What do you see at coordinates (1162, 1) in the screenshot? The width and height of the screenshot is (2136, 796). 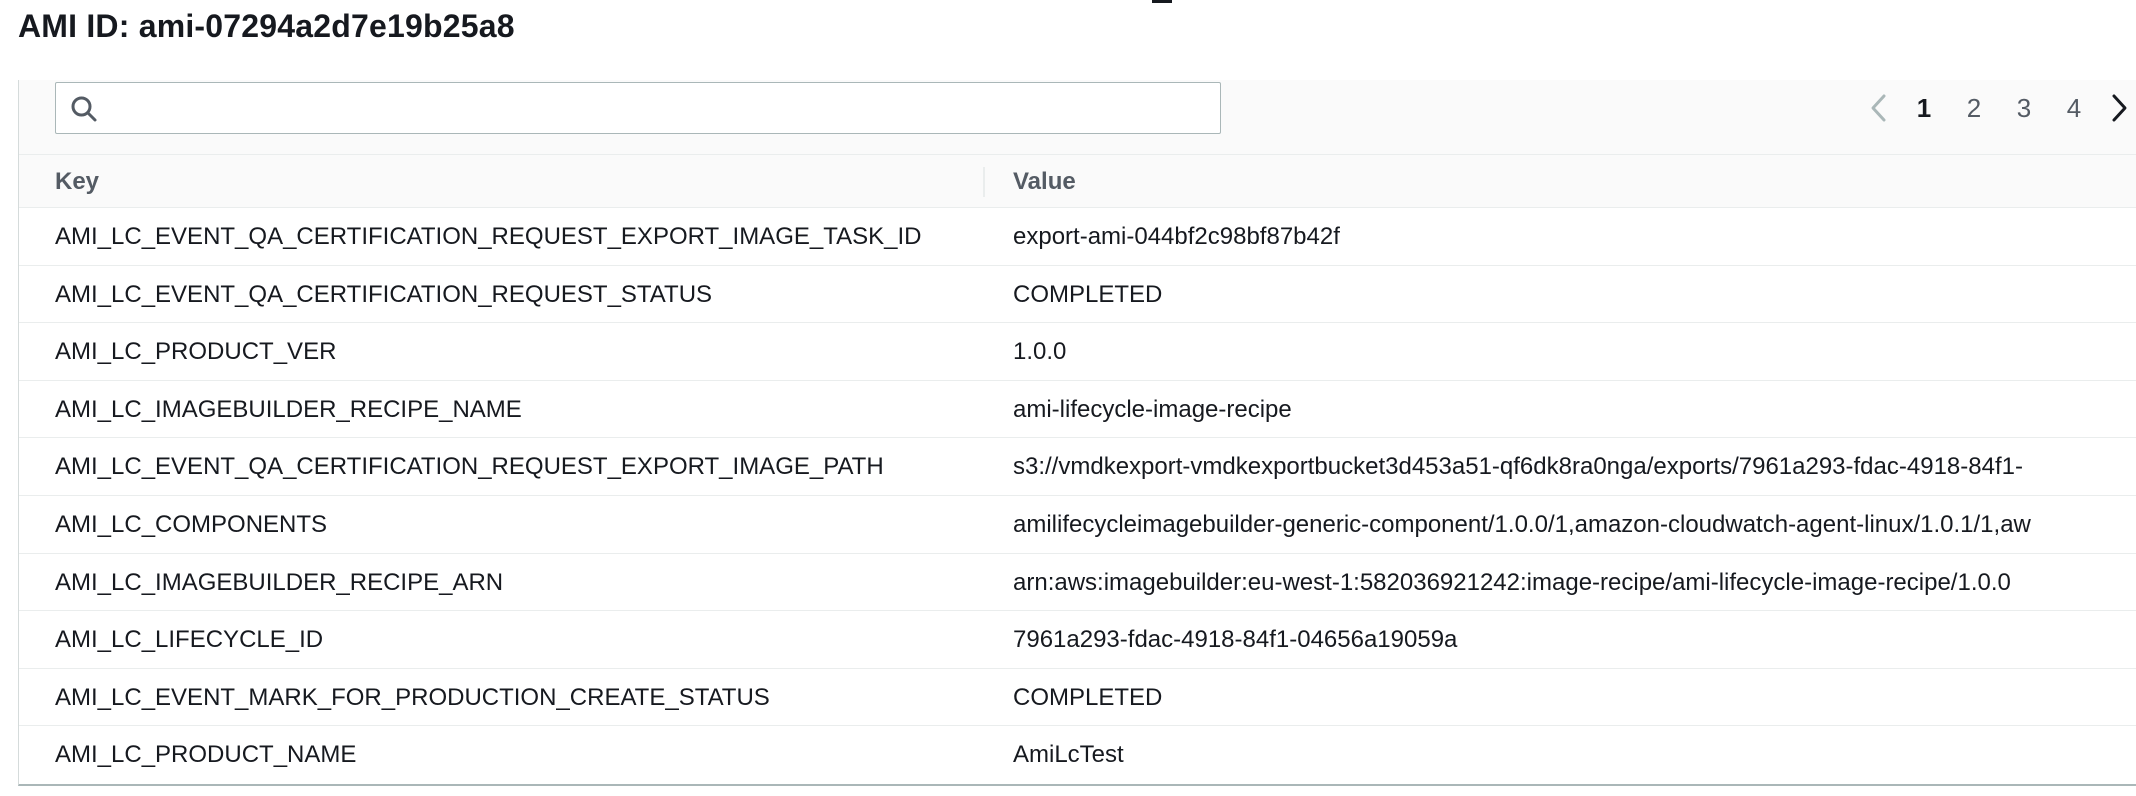 I see `top-edge-marker` at bounding box center [1162, 1].